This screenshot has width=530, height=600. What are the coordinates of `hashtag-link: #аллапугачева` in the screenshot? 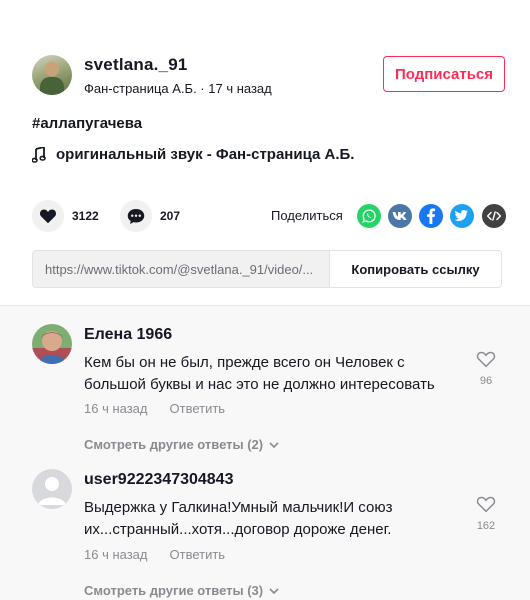 It's located at (87, 123).